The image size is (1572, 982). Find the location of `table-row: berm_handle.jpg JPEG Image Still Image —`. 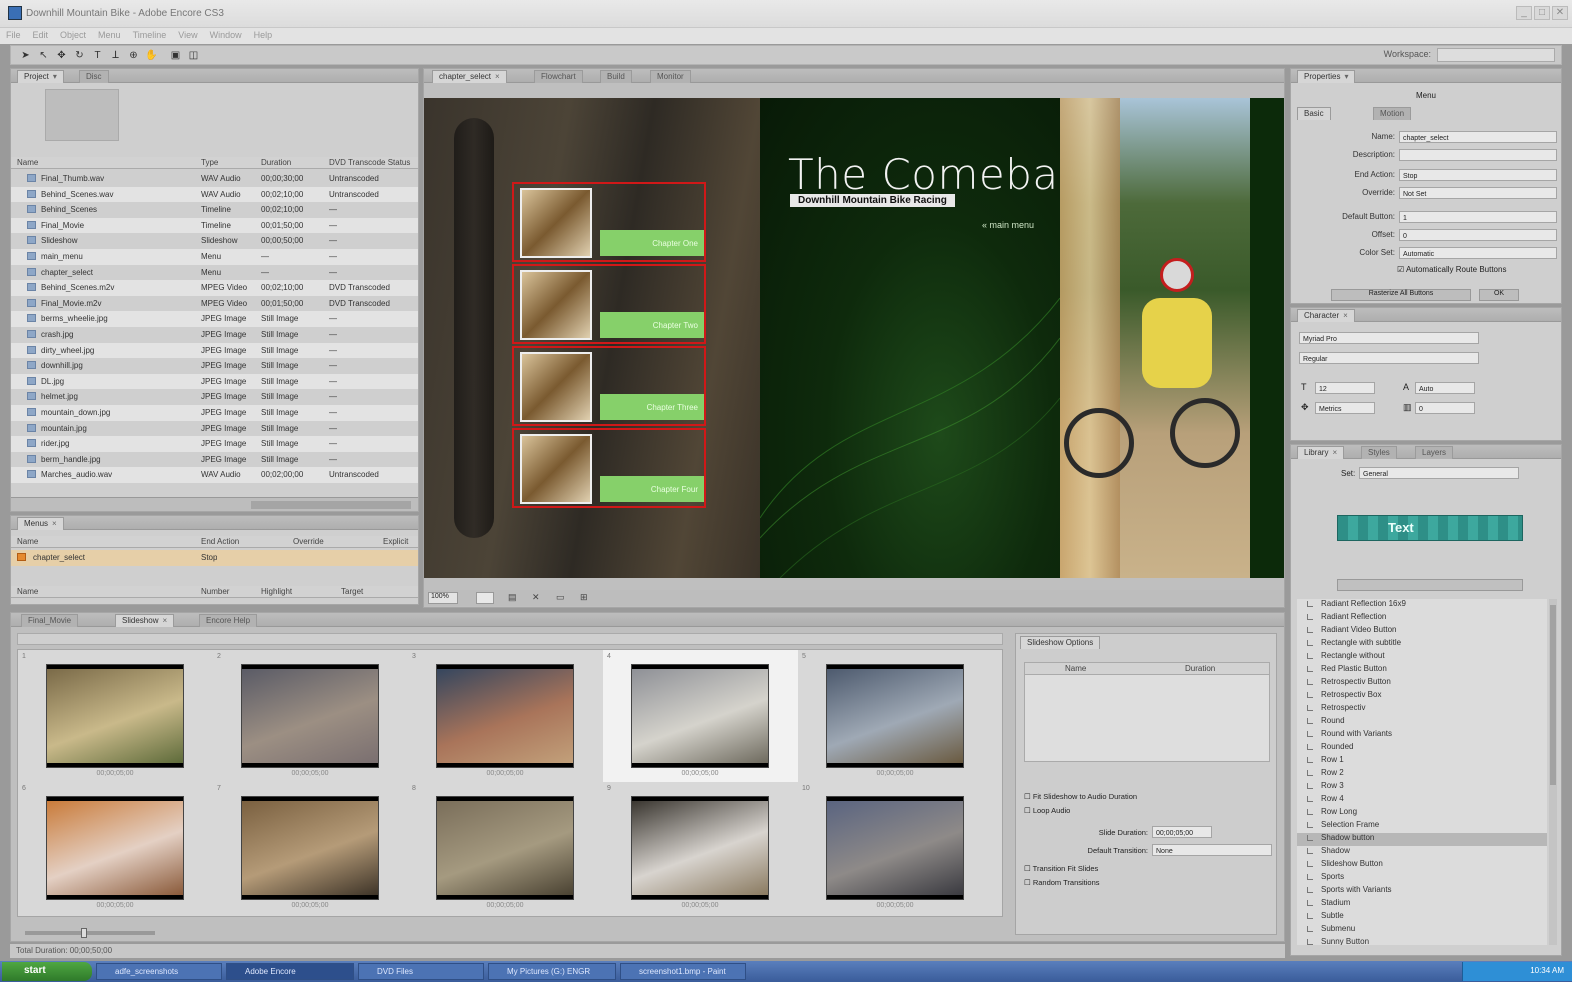

table-row: berm_handle.jpg JPEG Image Still Image — is located at coordinates (214, 460).